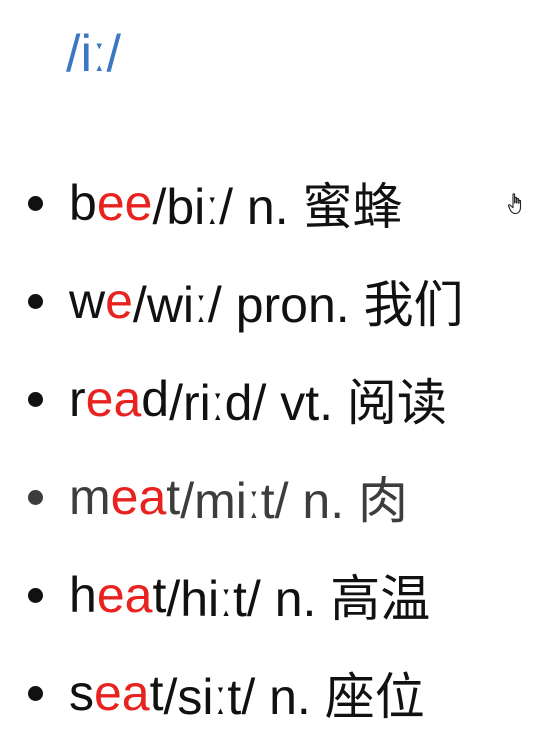 This screenshot has width=551, height=748. What do you see at coordinates (83, 595) in the screenshot?
I see `word-letters: h` at bounding box center [83, 595].